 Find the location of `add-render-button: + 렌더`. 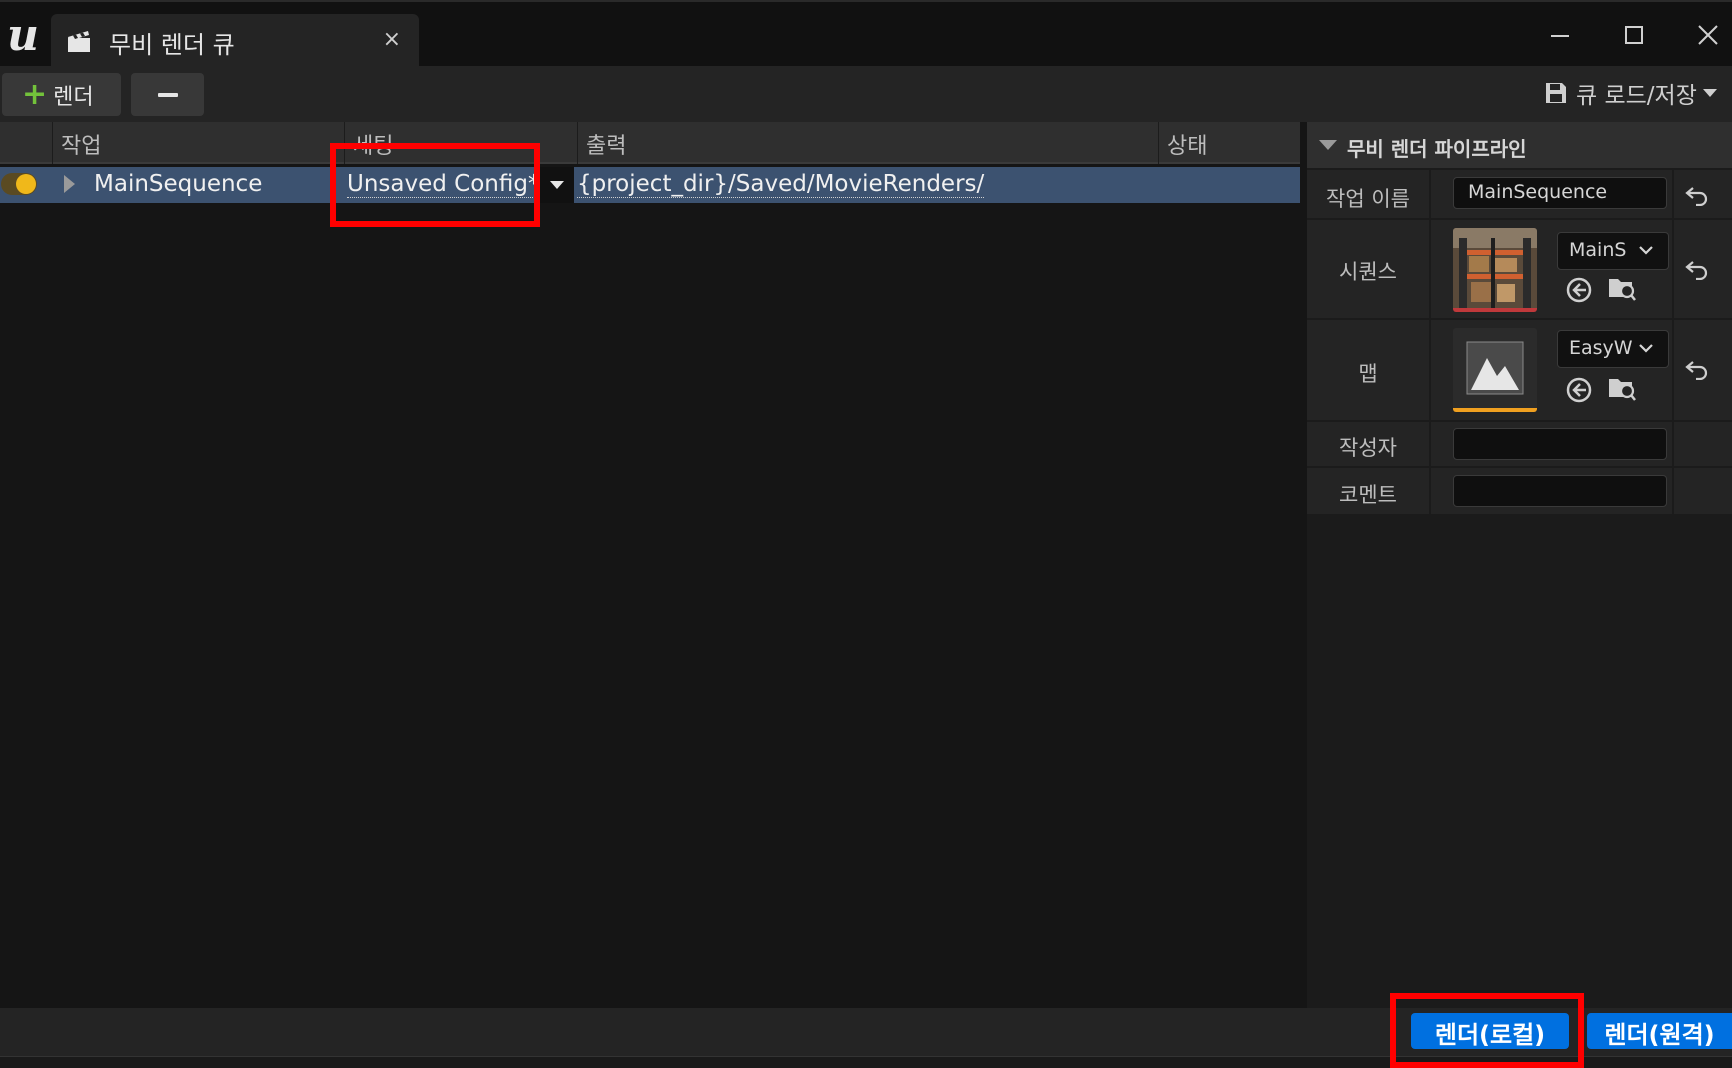

add-render-button: + 렌더 is located at coordinates (61, 94).